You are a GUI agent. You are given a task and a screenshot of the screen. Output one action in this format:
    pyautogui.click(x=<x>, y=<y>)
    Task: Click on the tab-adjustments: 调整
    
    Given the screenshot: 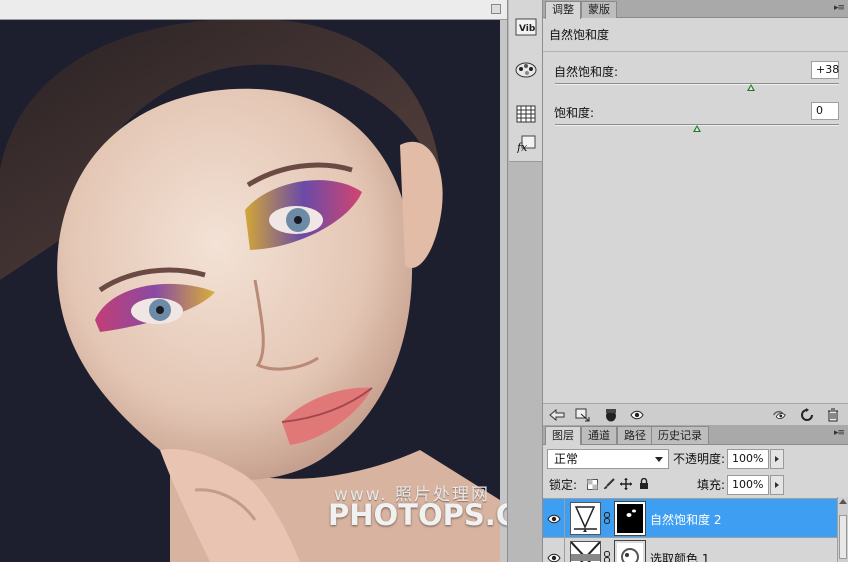 What is the action you would take?
    pyautogui.click(x=563, y=10)
    